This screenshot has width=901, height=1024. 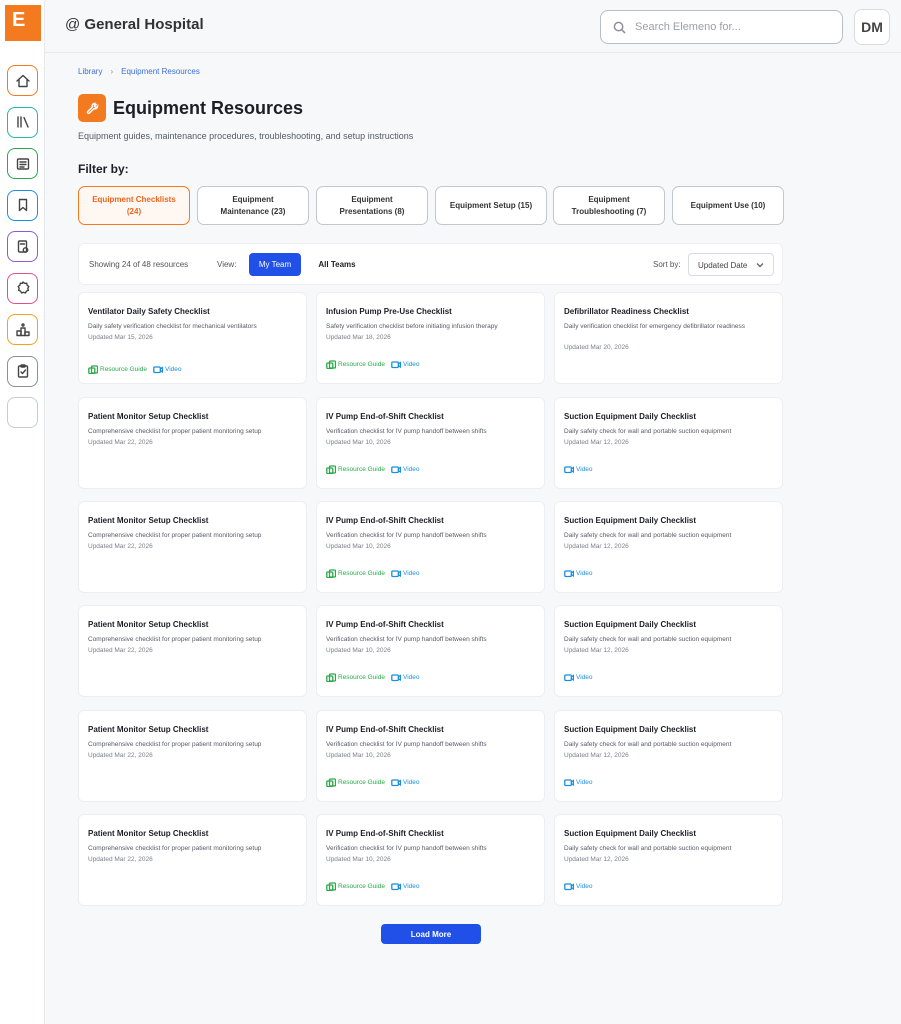 What do you see at coordinates (361, 364) in the screenshot?
I see `resource-guide-label: Resource Guide` at bounding box center [361, 364].